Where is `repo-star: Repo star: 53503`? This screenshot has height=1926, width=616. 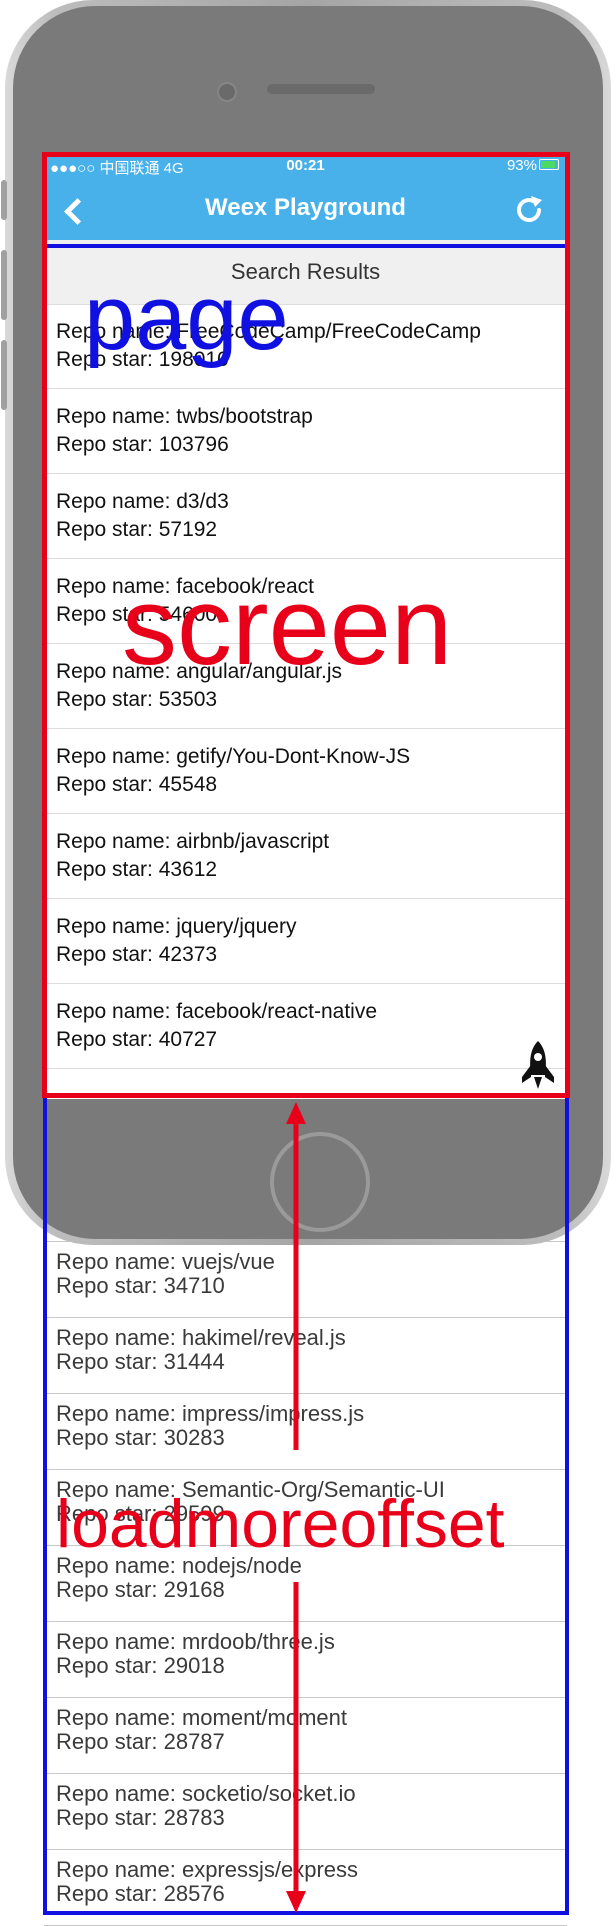 repo-star: Repo star: 53503 is located at coordinates (137, 699).